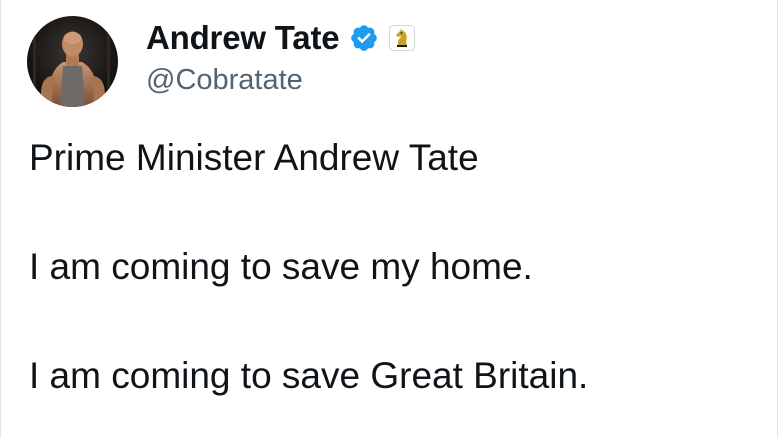 This screenshot has height=438, width=778. I want to click on tweet-header: Andrew Tate @Cobratate, so click(221, 61).